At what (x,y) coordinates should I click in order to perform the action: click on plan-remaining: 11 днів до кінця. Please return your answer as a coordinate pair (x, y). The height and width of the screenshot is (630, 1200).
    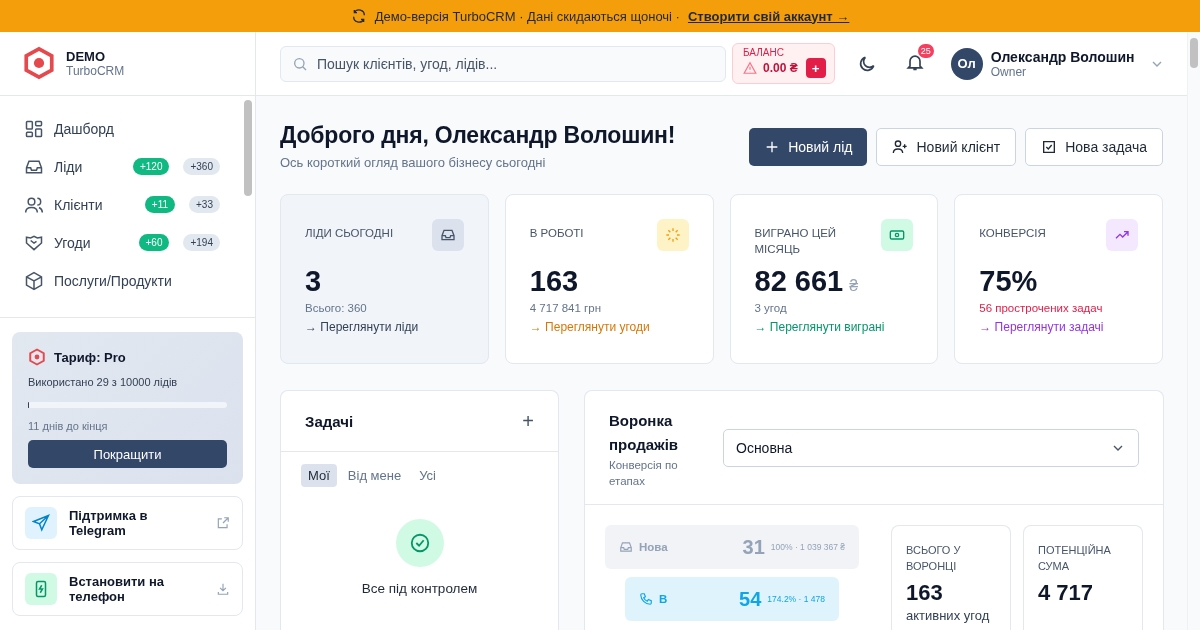
    Looking at the image, I should click on (68, 426).